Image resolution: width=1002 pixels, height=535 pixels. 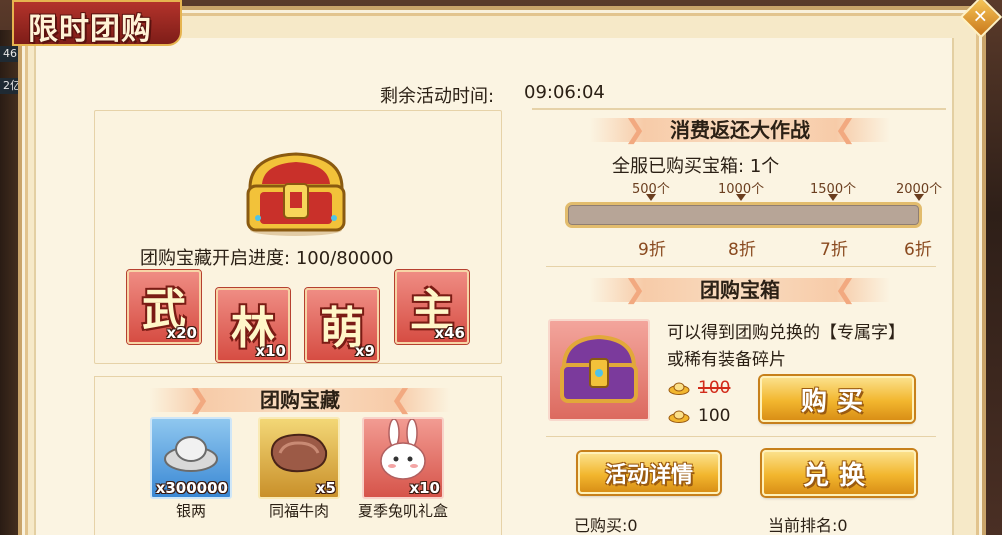 I want to click on rebate-title-ribbon: ❯ 消费返还大作战 ❮, so click(x=740, y=130).